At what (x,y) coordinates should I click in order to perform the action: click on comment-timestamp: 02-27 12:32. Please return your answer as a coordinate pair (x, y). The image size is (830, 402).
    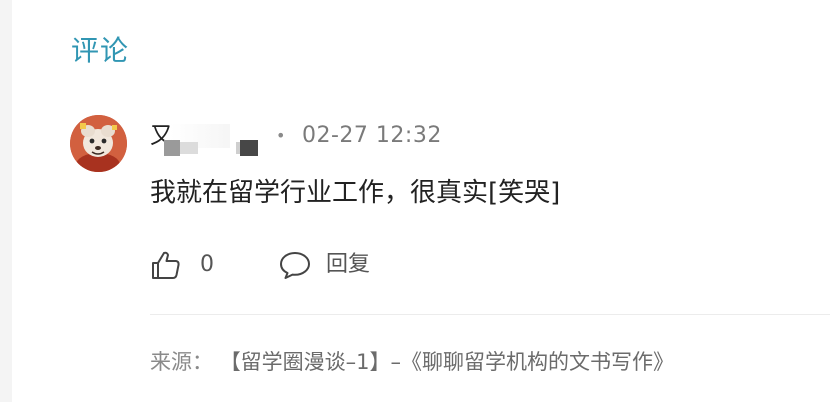
    Looking at the image, I should click on (372, 135).